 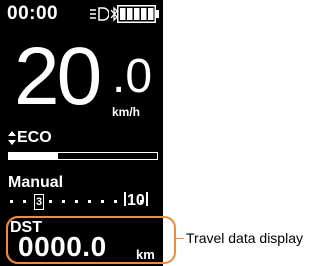 I want to click on speed-decimal: .0, so click(x=132, y=76).